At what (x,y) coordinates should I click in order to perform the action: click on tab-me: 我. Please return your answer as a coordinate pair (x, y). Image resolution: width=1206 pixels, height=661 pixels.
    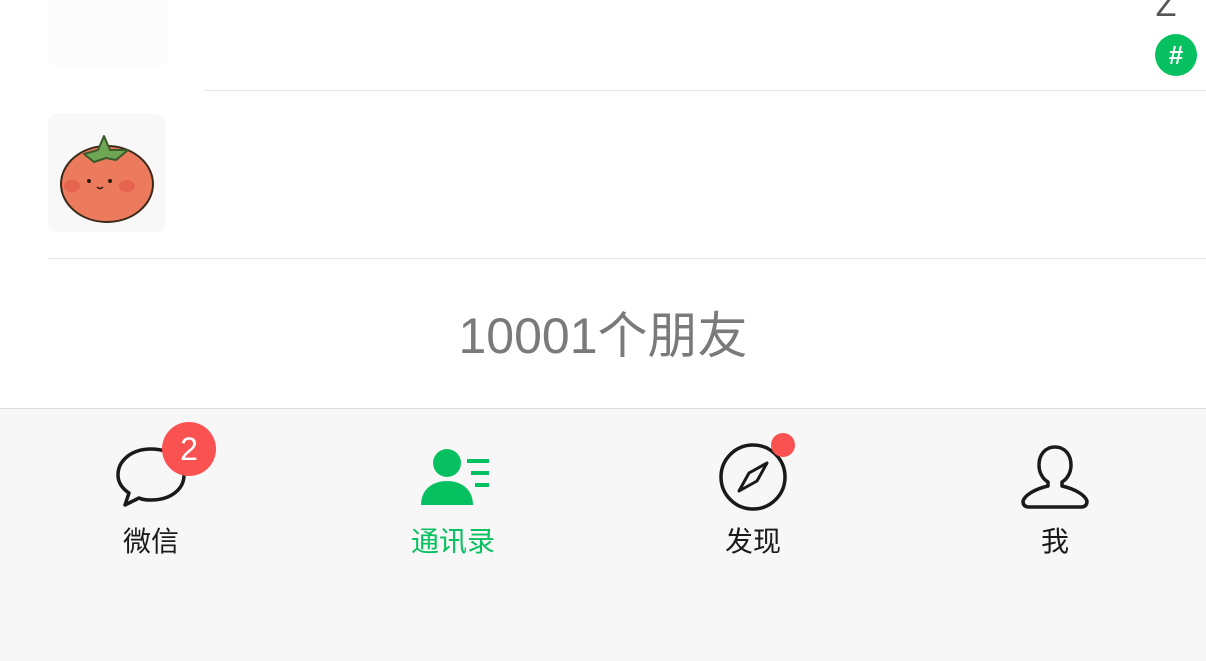
    Looking at the image, I should click on (1055, 494).